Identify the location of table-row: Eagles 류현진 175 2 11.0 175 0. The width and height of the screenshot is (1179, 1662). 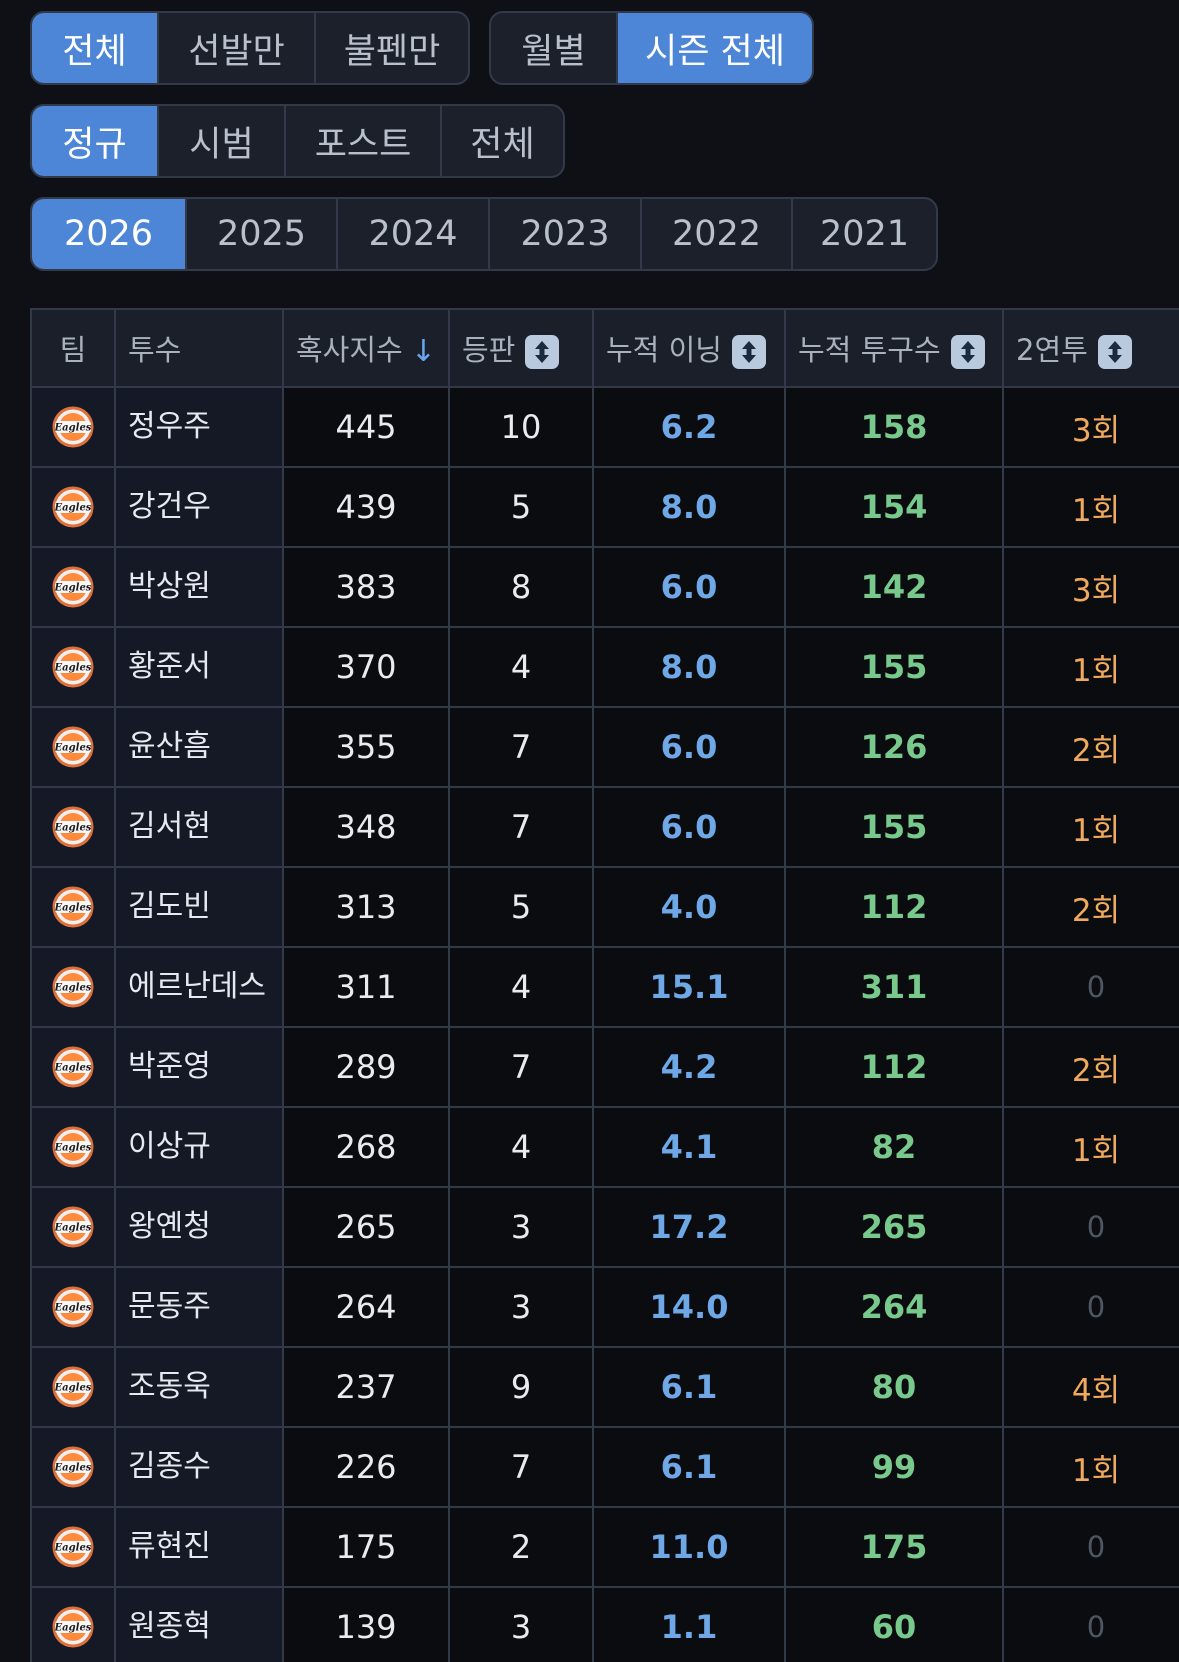
(604, 1547).